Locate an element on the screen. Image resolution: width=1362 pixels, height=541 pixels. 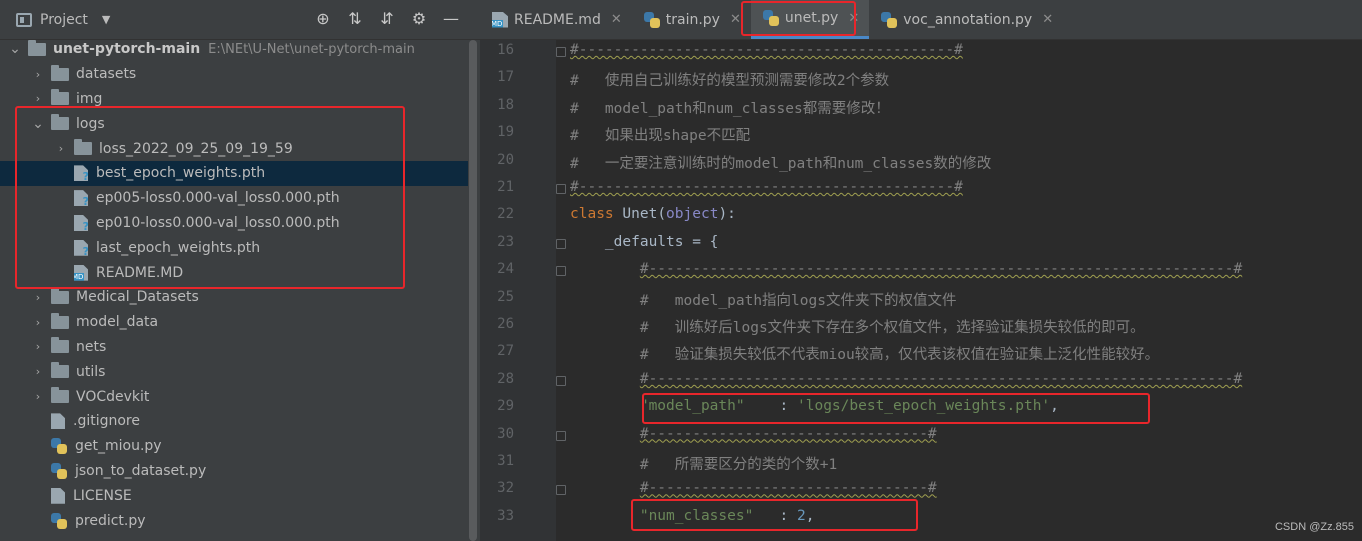
tree-item-label: datasets is located at coordinates (106, 74).